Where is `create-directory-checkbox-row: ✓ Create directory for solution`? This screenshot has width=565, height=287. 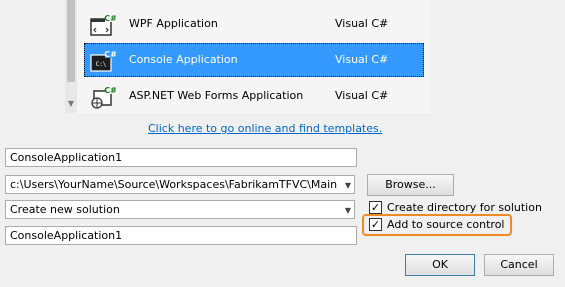 create-directory-checkbox-row: ✓ Create directory for solution is located at coordinates (455, 207).